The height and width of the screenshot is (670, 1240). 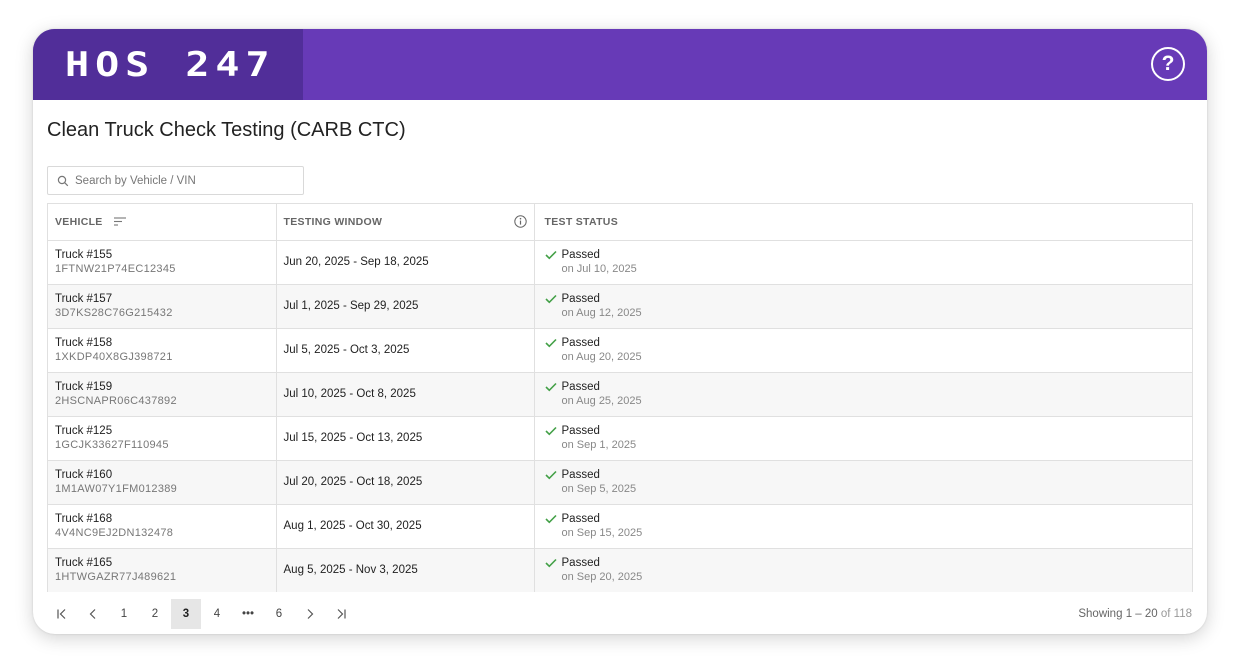 I want to click on test-status-cell: Passed on Aug 20, 2025, so click(x=863, y=350).